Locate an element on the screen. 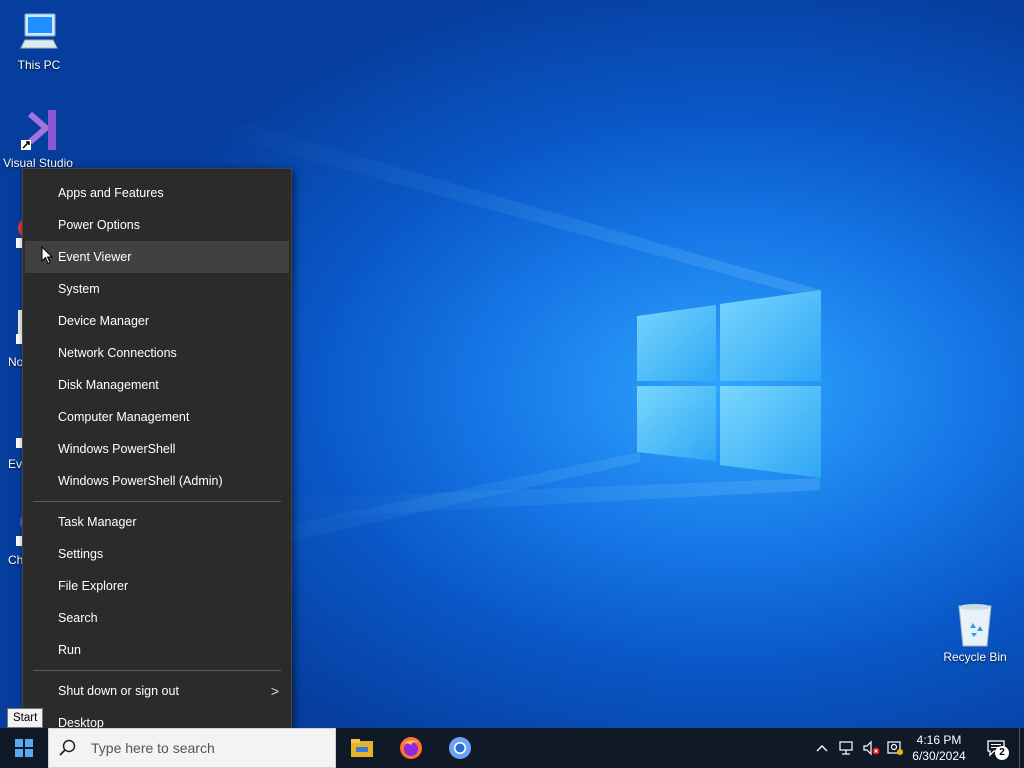 Image resolution: width=1024 pixels, height=768 pixels. taskbar-app-file-explorer is located at coordinates (362, 748).